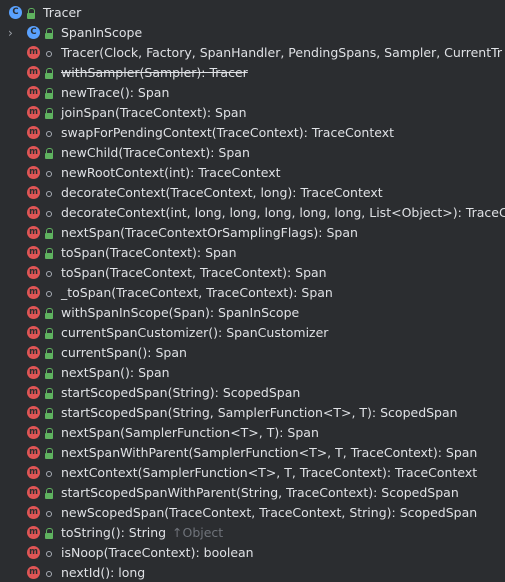 The width and height of the screenshot is (505, 582). I want to click on tree-row-method: m newTrace(): Span, so click(252, 93).